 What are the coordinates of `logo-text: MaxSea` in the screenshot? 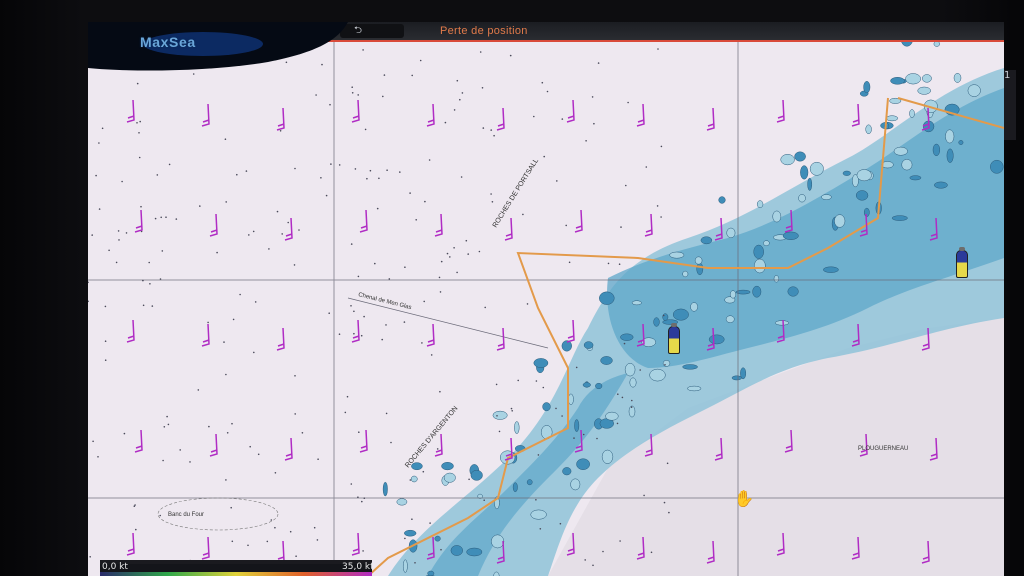 It's located at (168, 42).